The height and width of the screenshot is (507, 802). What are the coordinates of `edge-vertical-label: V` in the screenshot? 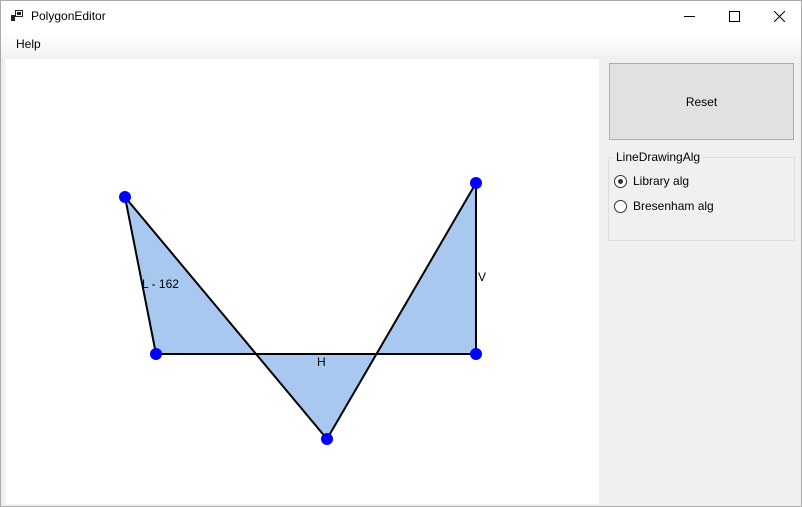 It's located at (482, 277).